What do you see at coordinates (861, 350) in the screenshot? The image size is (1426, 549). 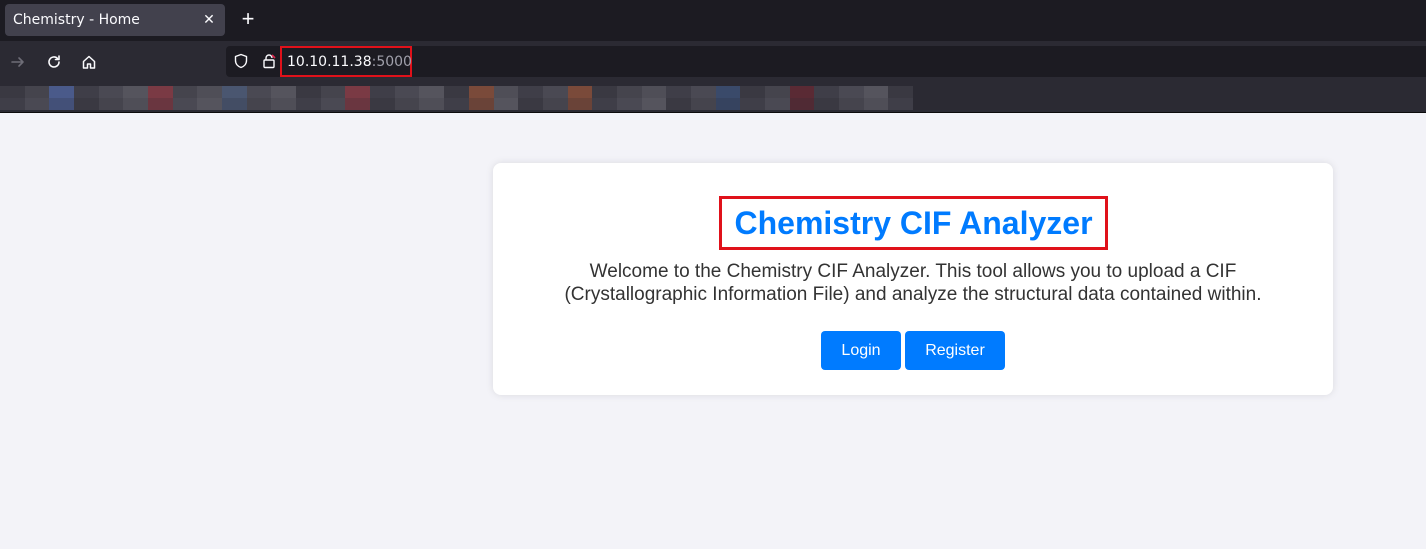 I see `login-button: Login` at bounding box center [861, 350].